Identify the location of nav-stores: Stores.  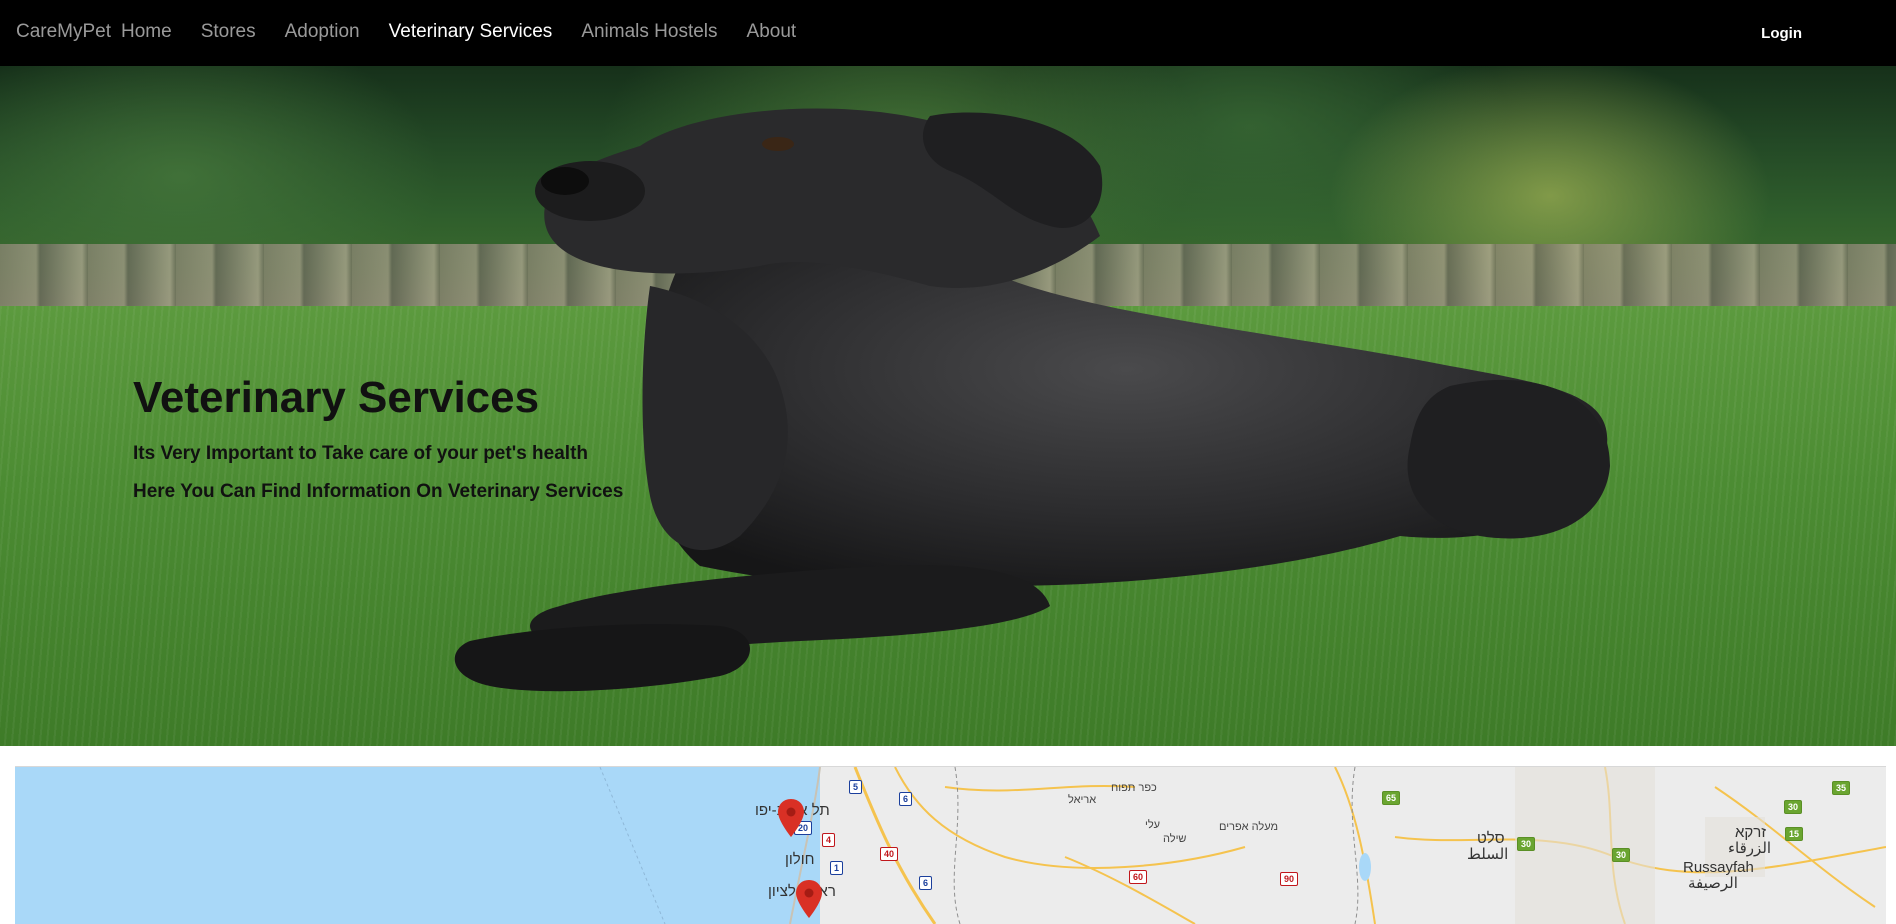
(228, 32).